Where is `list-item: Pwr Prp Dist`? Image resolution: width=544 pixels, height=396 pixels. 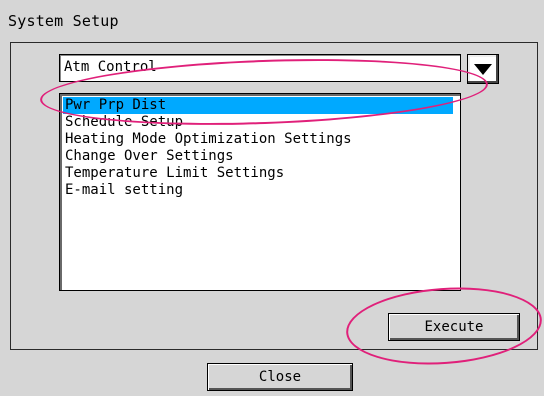 list-item: Pwr Prp Dist is located at coordinates (258, 105).